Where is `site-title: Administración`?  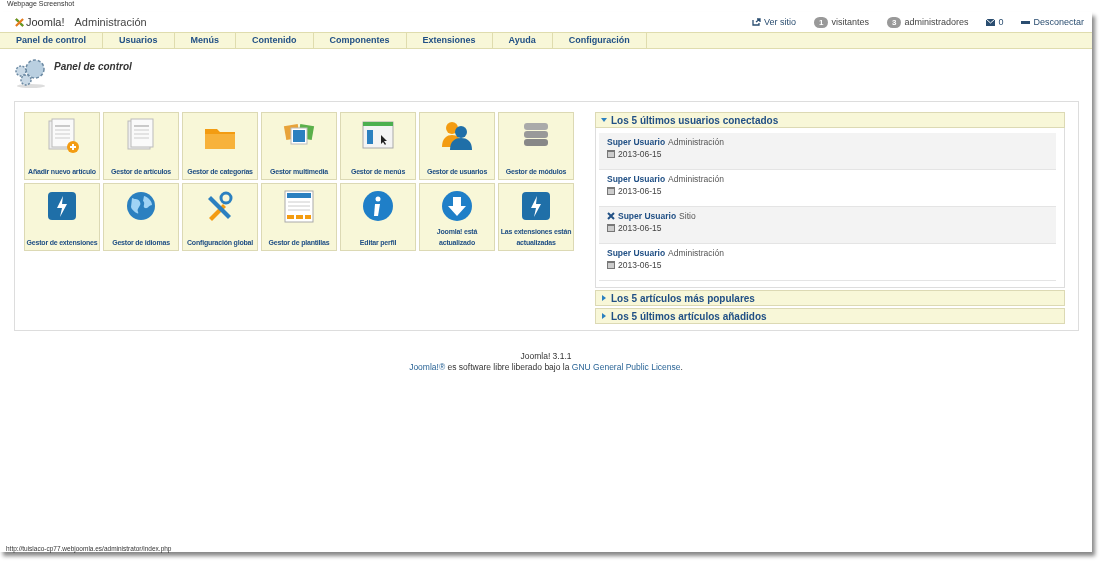
site-title: Administración is located at coordinates (110, 22).